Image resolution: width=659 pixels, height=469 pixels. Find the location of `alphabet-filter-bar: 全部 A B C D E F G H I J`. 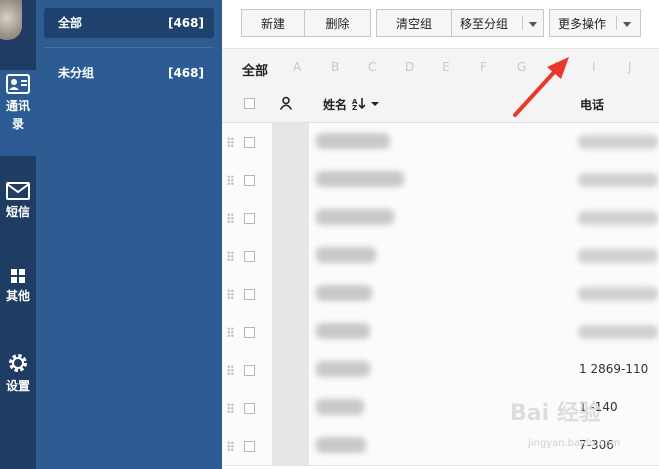

alphabet-filter-bar: 全部 A B C D E F G H I J is located at coordinates (440, 67).